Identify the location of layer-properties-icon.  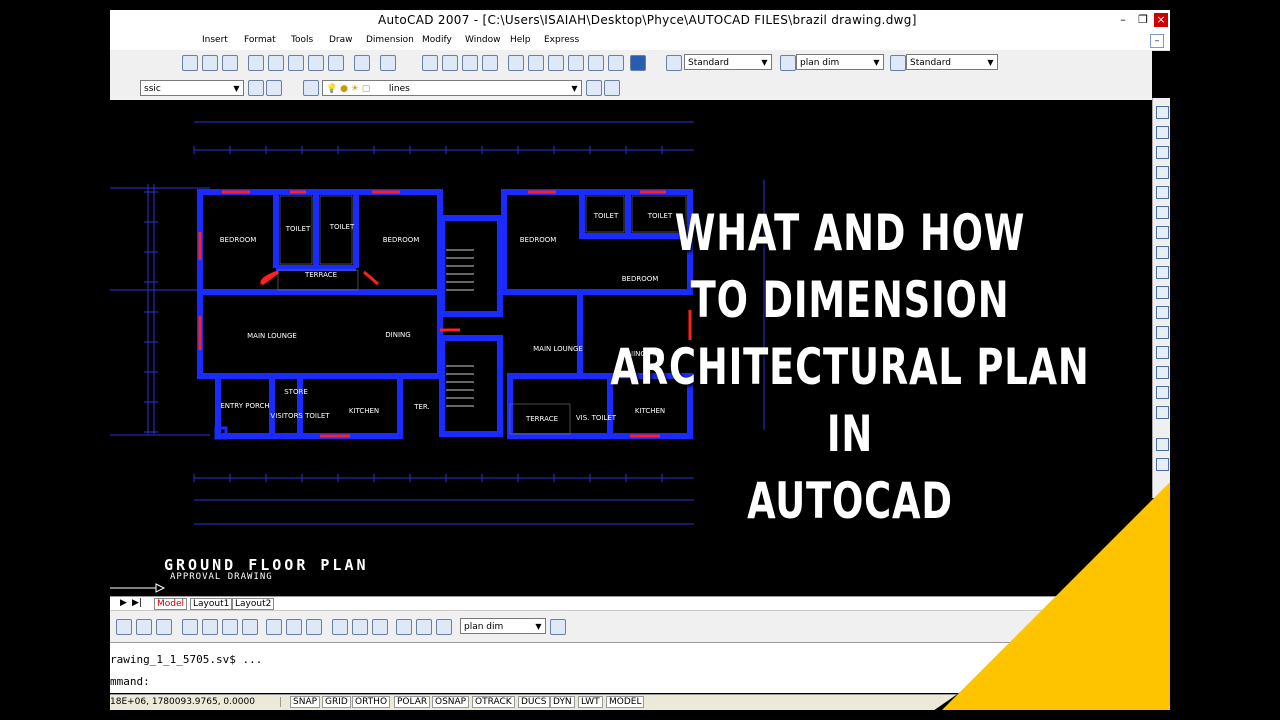
(311, 88).